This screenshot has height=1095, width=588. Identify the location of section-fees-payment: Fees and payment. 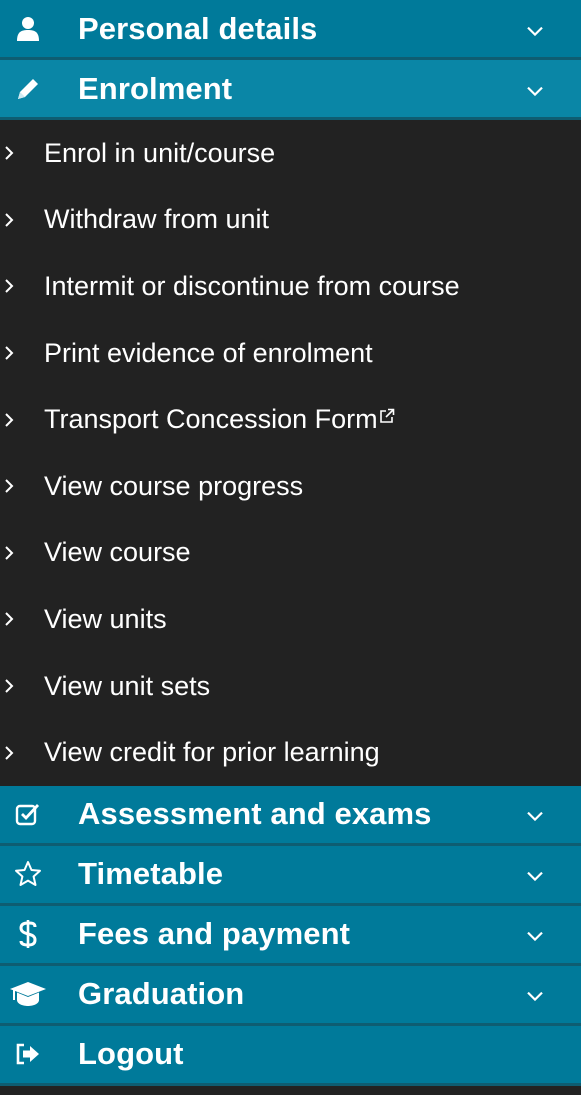
(290, 935).